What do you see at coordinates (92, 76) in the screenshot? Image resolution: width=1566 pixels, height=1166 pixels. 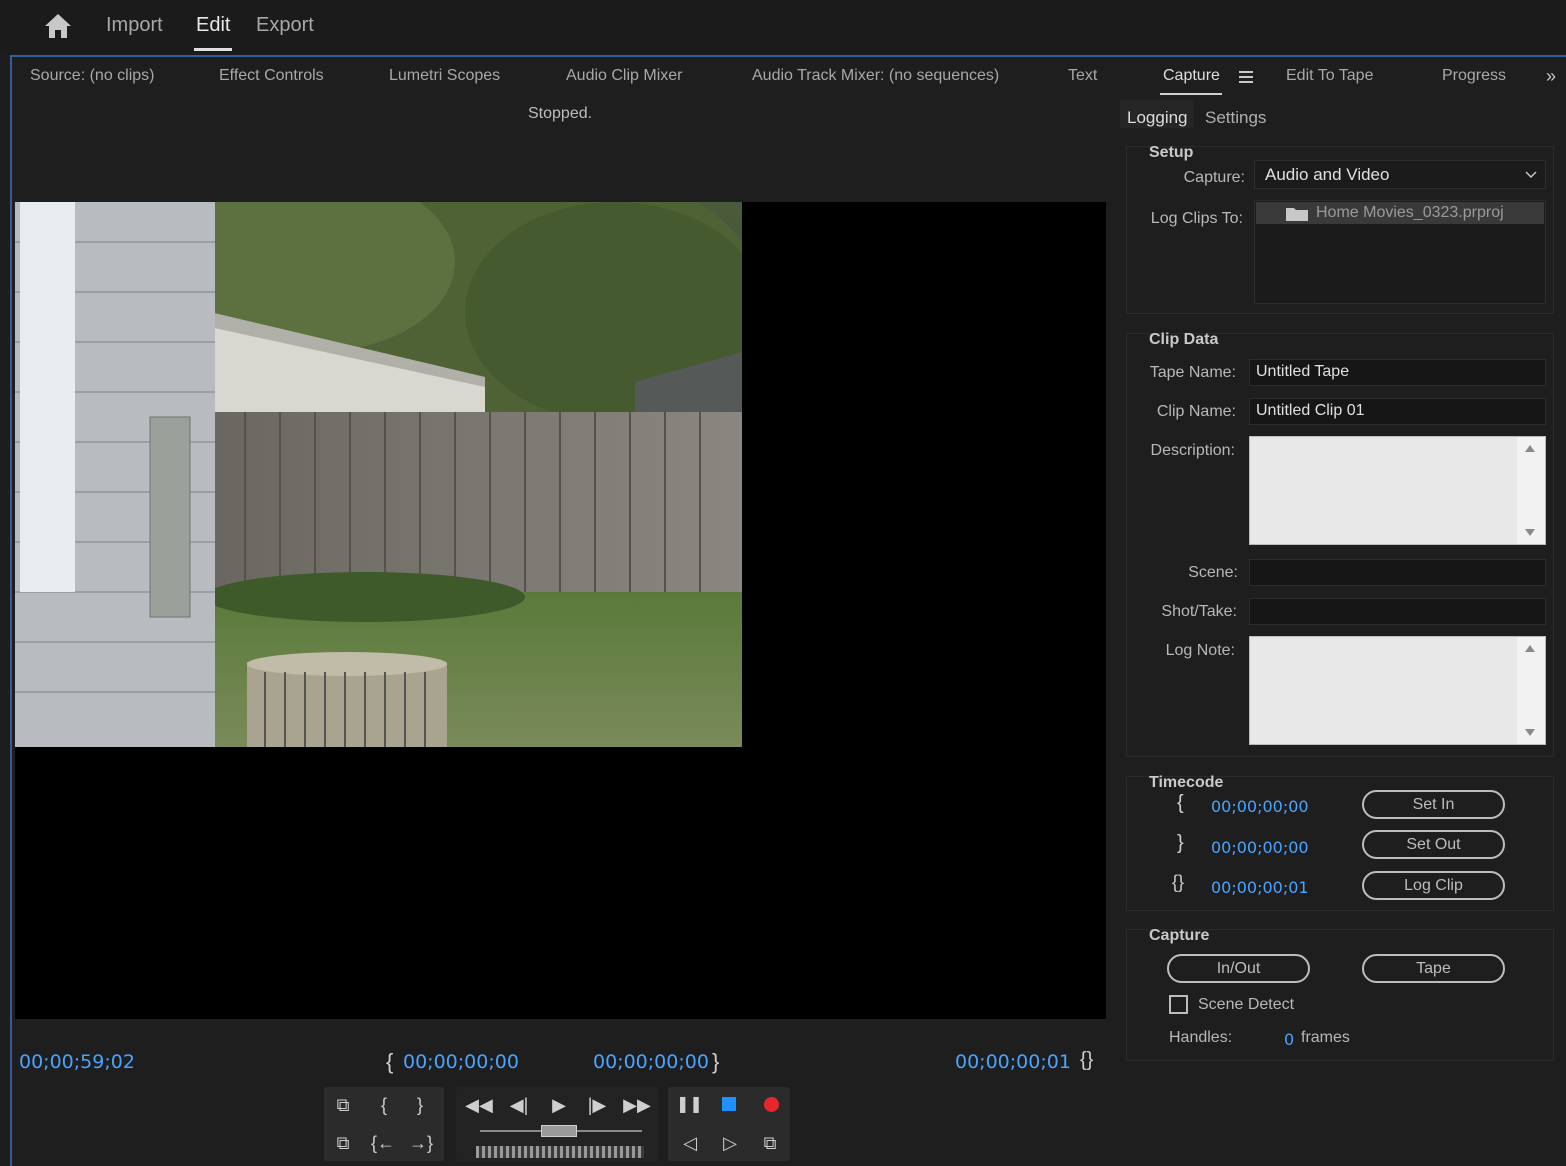 I see `tab-source: Source: (no clips)` at bounding box center [92, 76].